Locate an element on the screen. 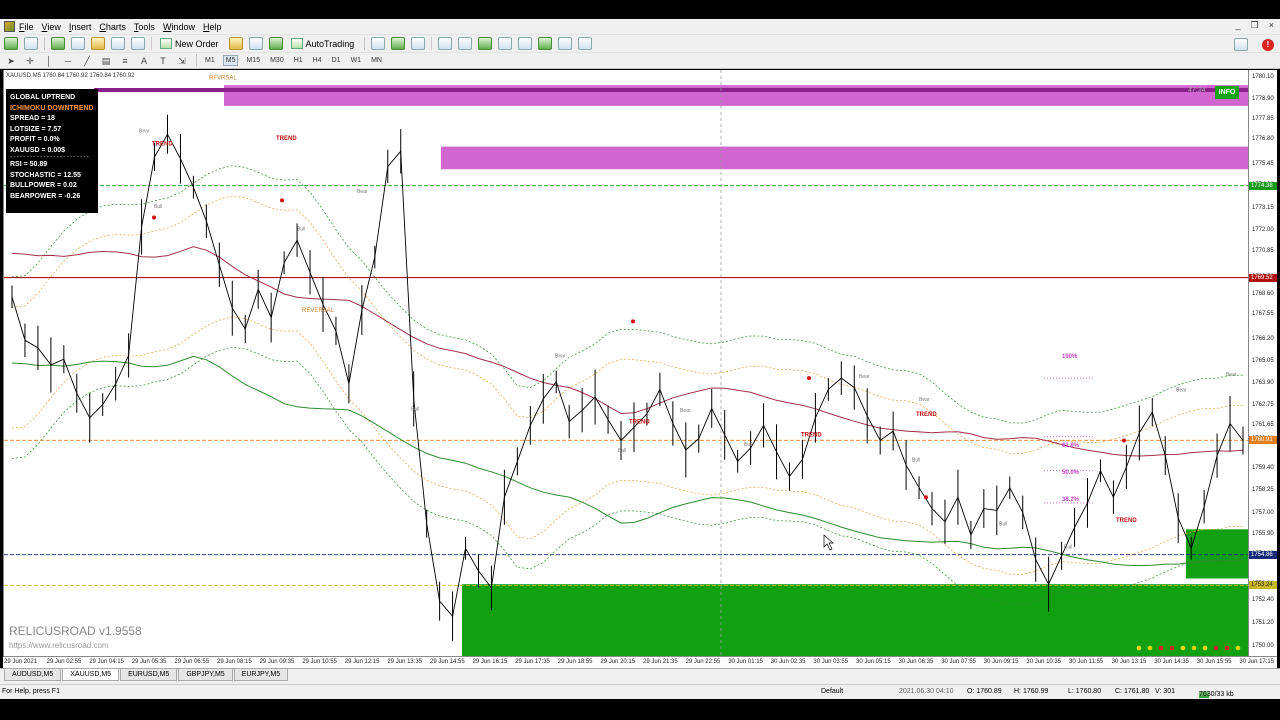  app-icon is located at coordinates (9, 26).